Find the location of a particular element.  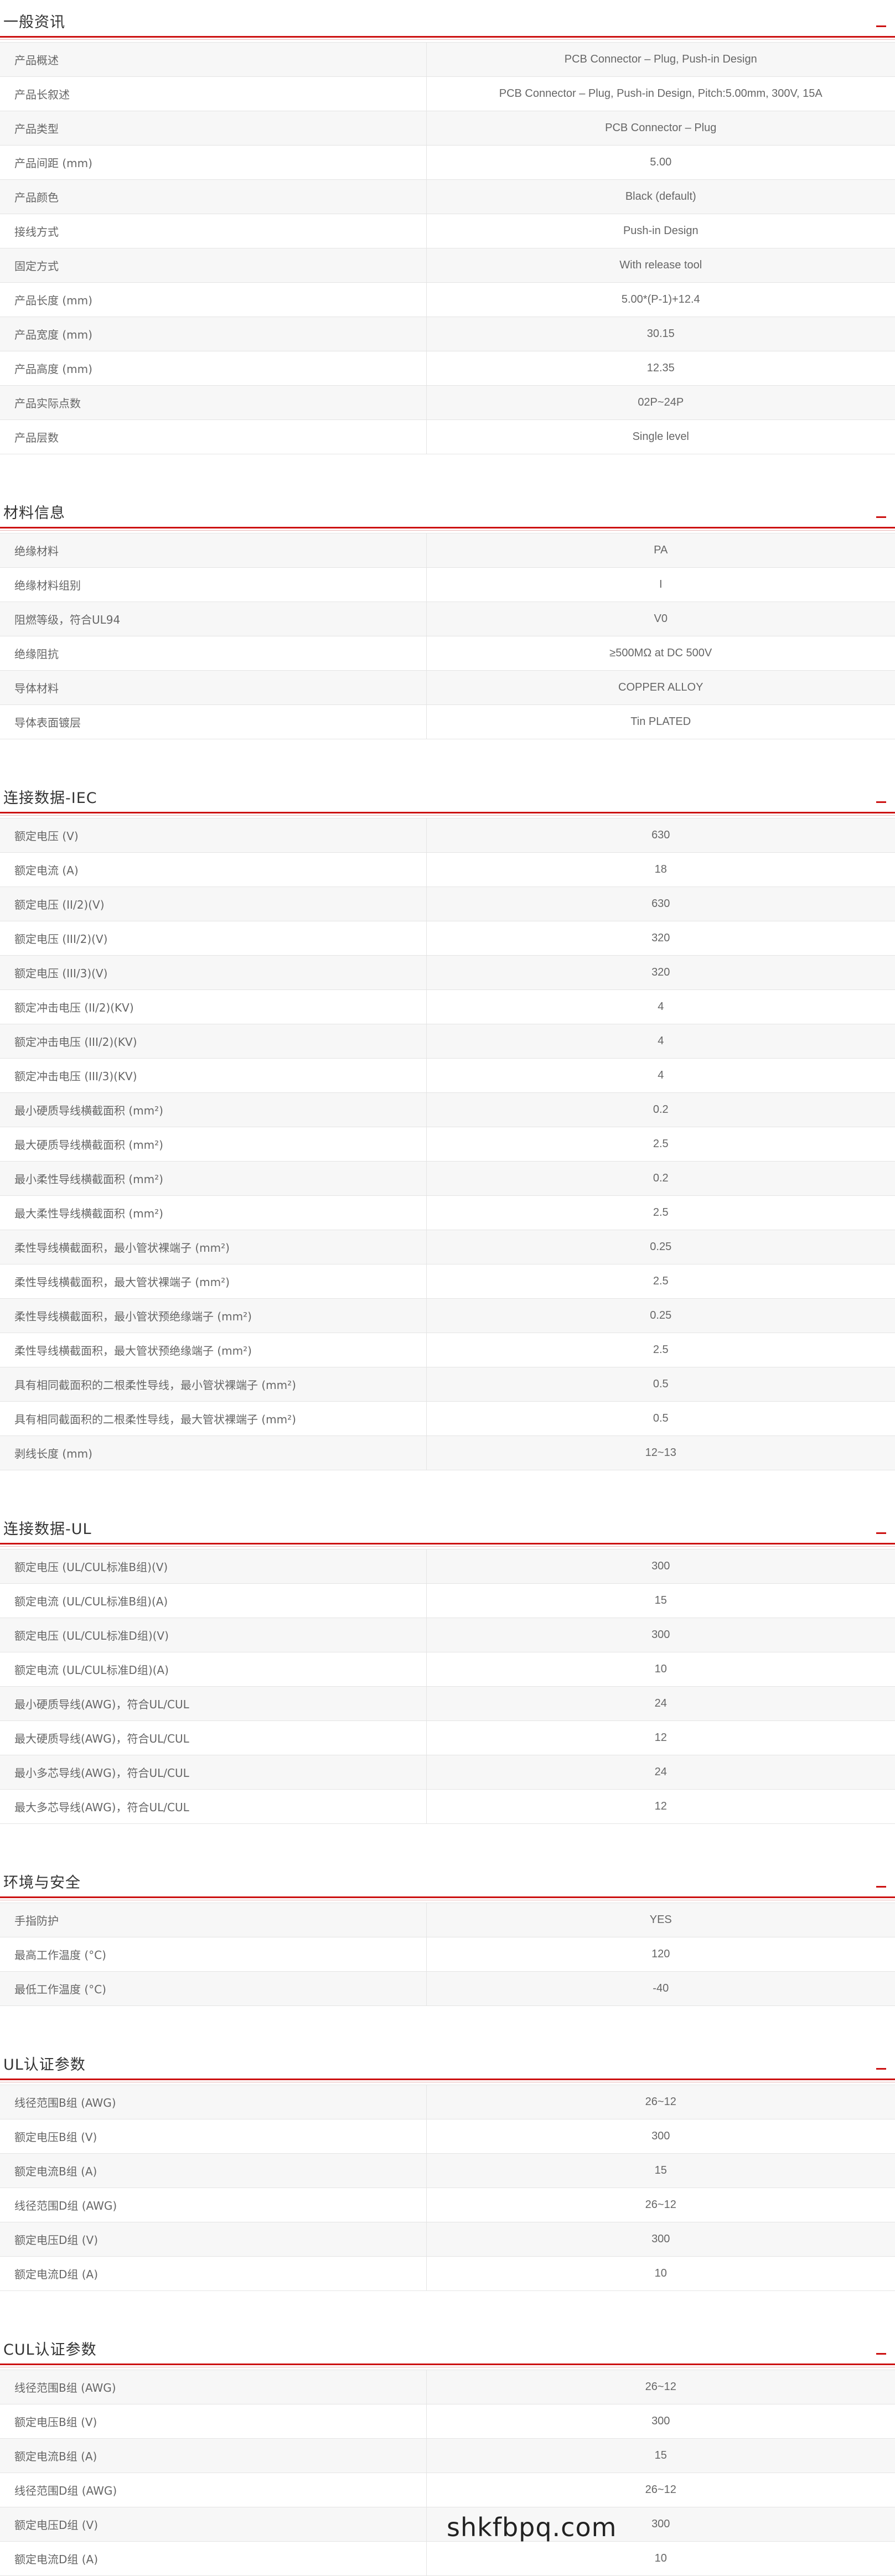

table-row: 绝缘材料 PA is located at coordinates (447, 550).